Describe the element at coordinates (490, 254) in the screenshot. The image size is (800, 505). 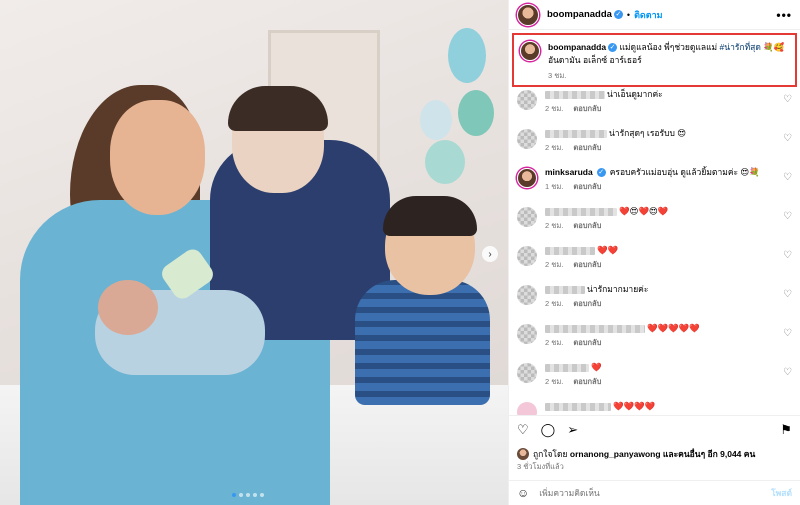
I see `next-photo-chevron-icon: ›` at that location.